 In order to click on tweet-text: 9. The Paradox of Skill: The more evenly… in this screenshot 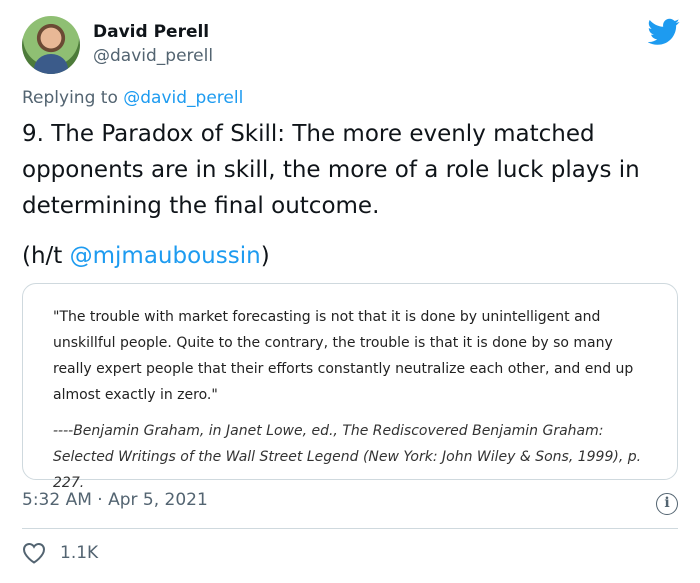, I will do `click(331, 170)`.